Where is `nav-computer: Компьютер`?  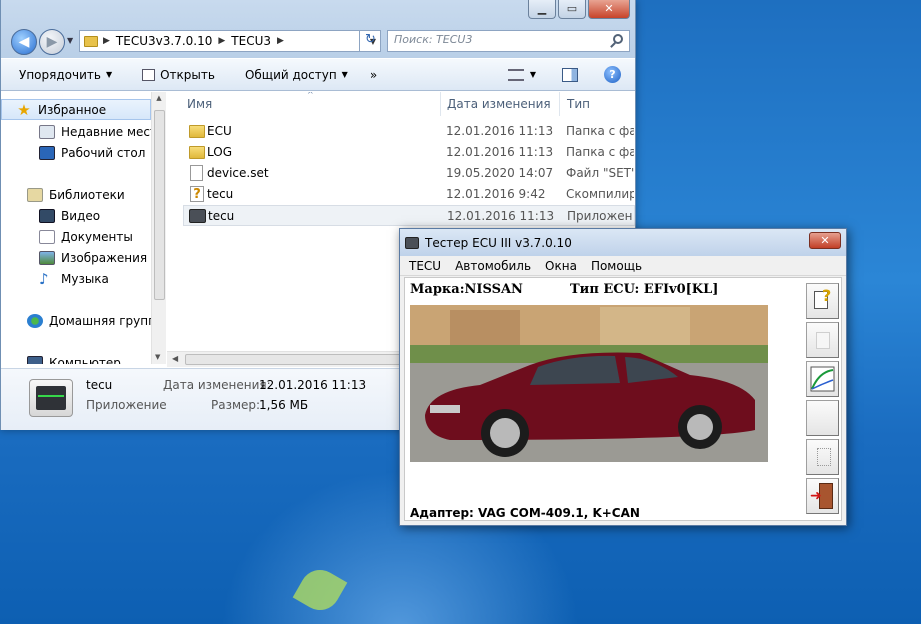 nav-computer: Компьютер is located at coordinates (61, 358).